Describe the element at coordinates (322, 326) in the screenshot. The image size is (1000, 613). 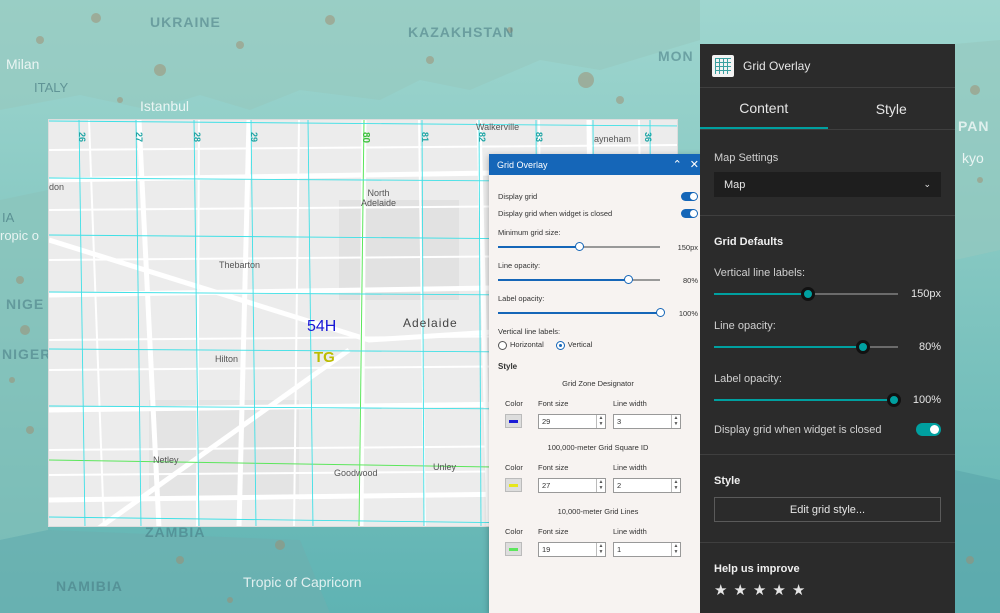
I see `grid-zone-designator-label: 54H` at that location.